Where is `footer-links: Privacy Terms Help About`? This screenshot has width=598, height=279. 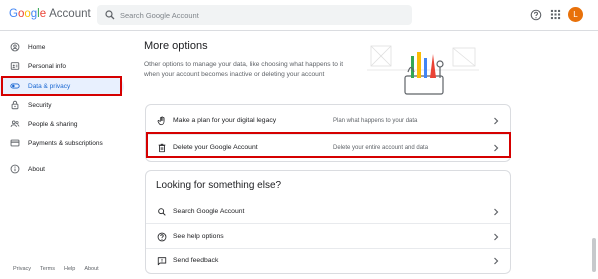 footer-links: Privacy Terms Help About is located at coordinates (60, 269).